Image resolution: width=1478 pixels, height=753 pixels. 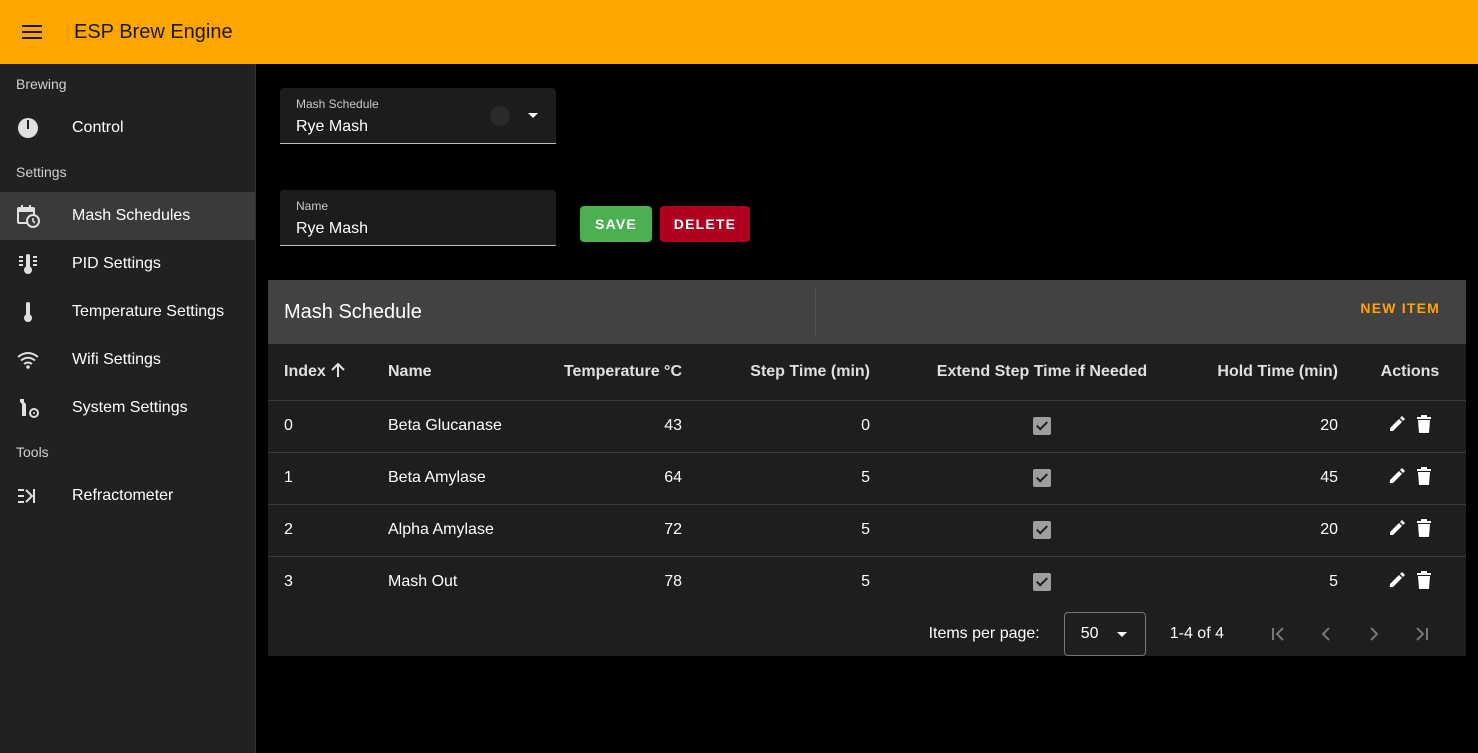 What do you see at coordinates (418, 218) in the screenshot?
I see `name-field: Name Rye Mash` at bounding box center [418, 218].